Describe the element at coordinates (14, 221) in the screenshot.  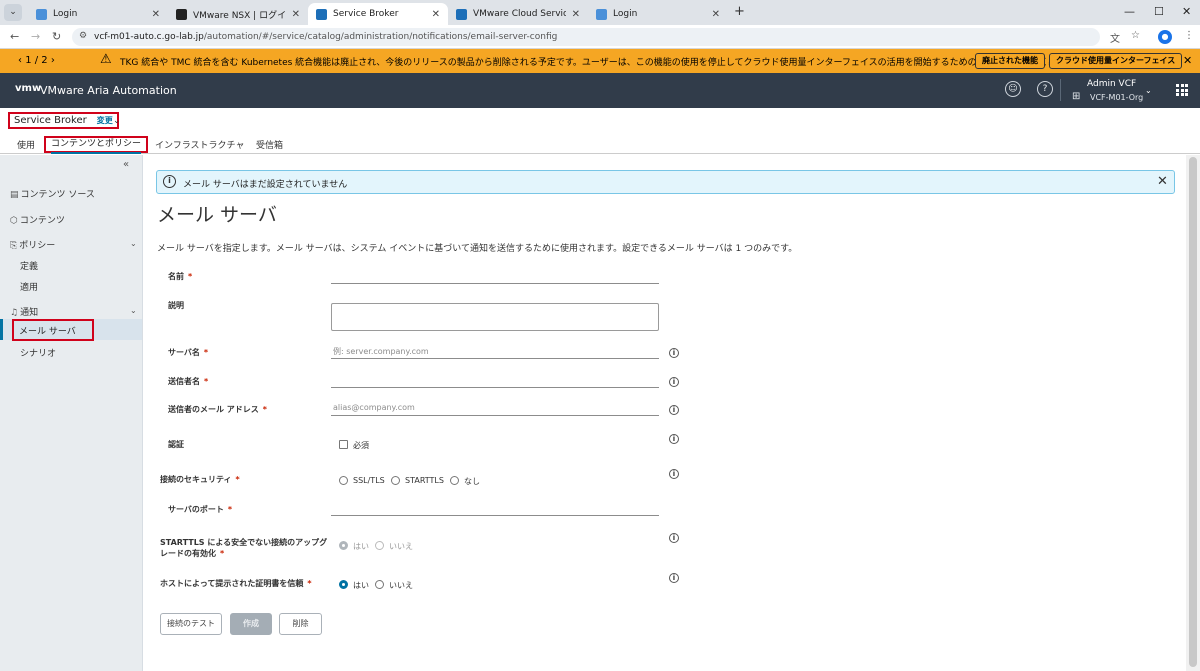
I see `cube-icon: ⬡` at that location.